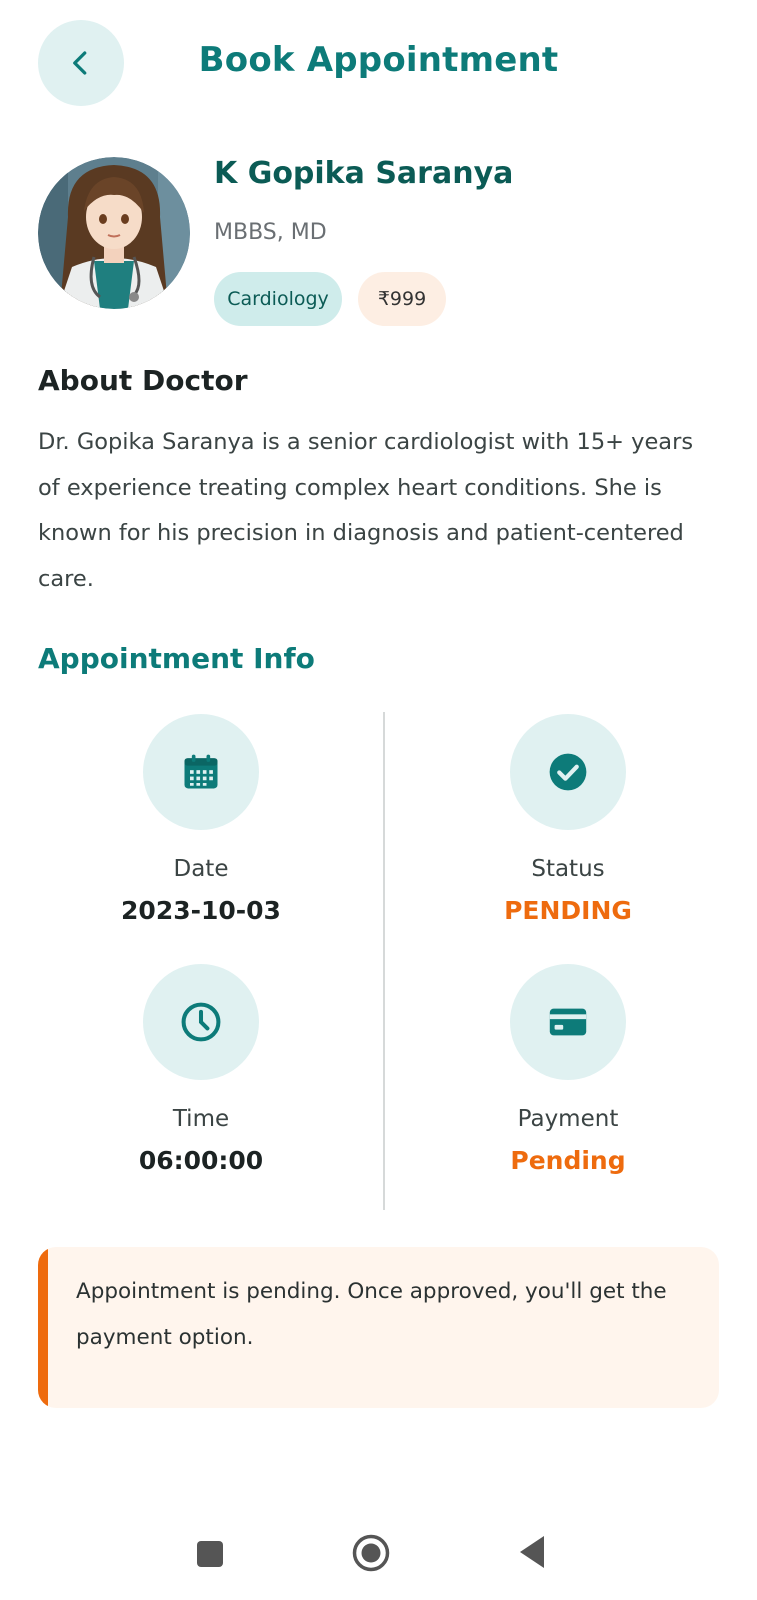 This screenshot has width=757, height=1600. I want to click on home-button, so click(371, 1555).